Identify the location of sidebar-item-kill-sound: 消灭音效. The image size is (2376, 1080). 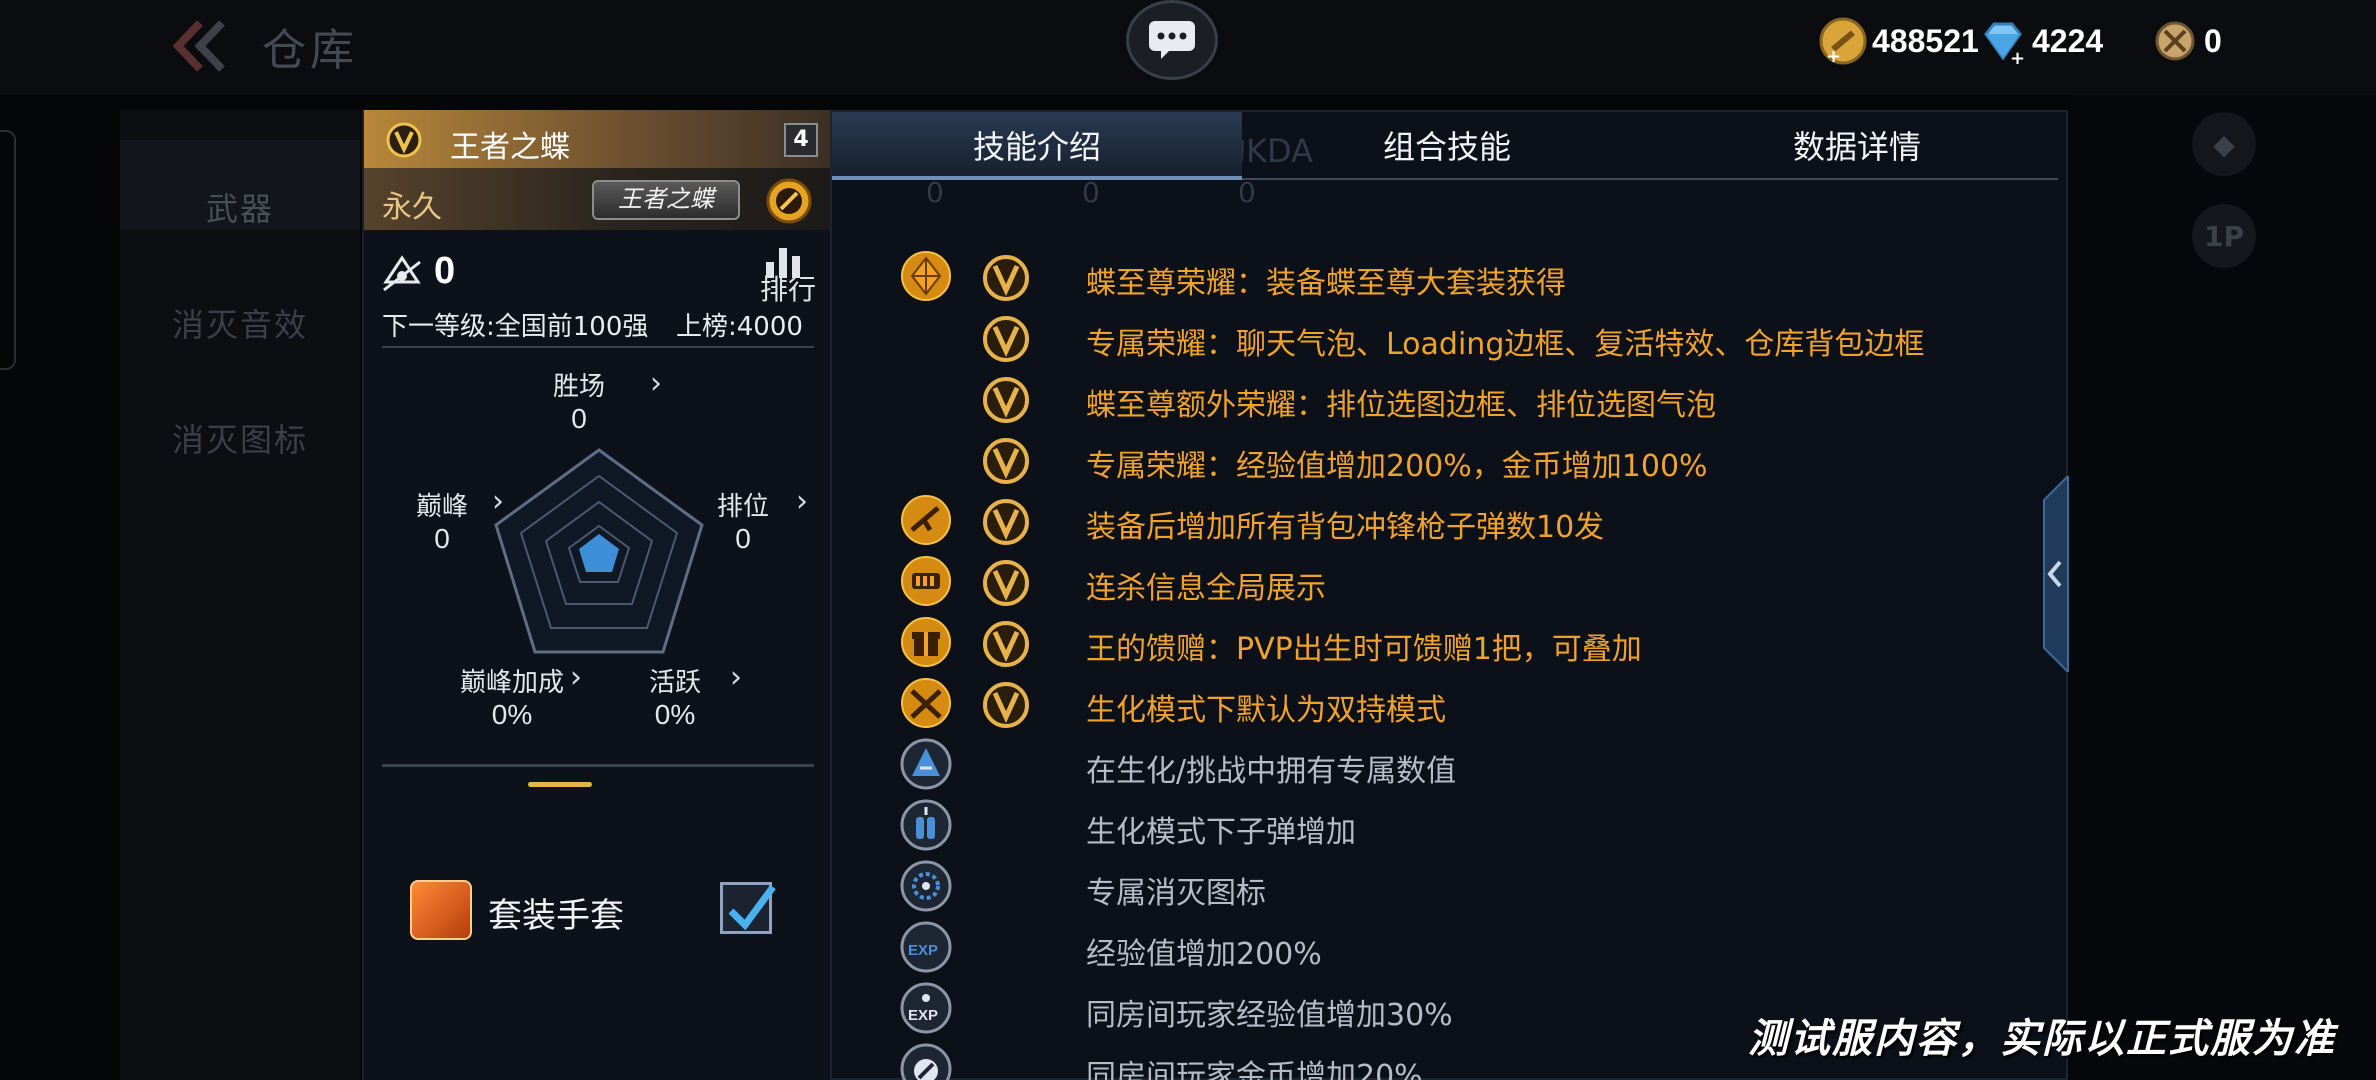
(240, 323).